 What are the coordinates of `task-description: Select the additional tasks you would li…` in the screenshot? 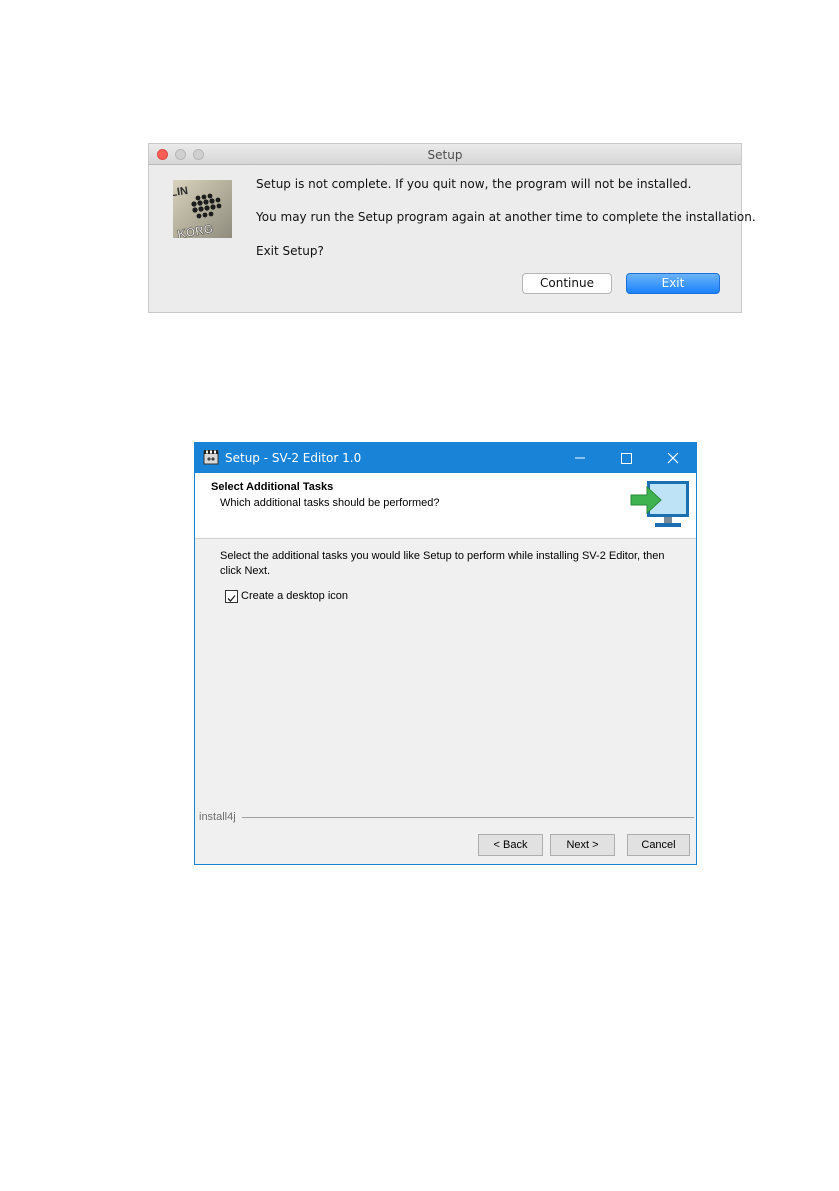 It's located at (442, 563).